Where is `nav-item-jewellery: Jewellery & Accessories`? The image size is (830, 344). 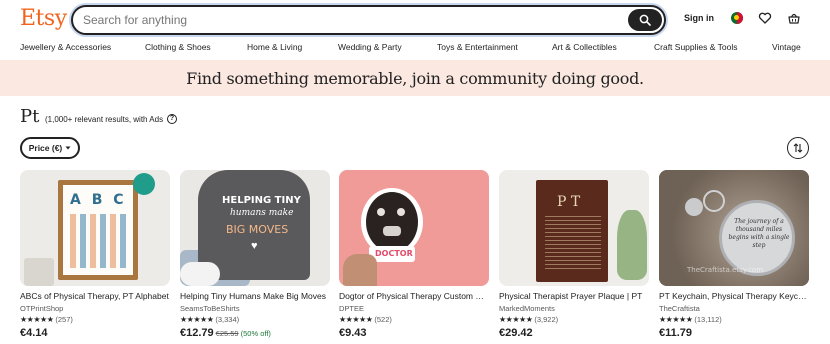
nav-item-jewellery: Jewellery & Accessories is located at coordinates (65, 47).